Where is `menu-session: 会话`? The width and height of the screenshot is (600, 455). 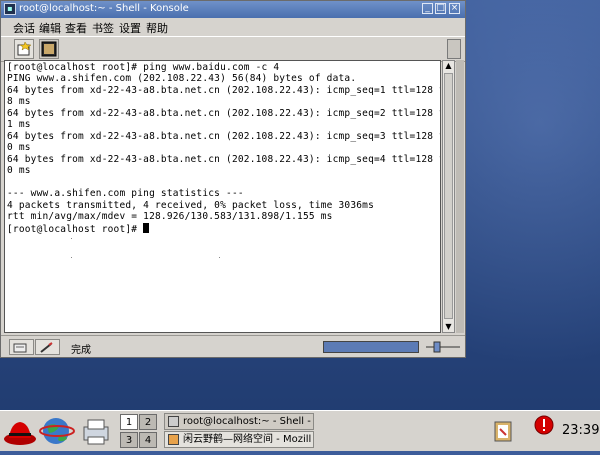 menu-session: 会话 is located at coordinates (24, 28).